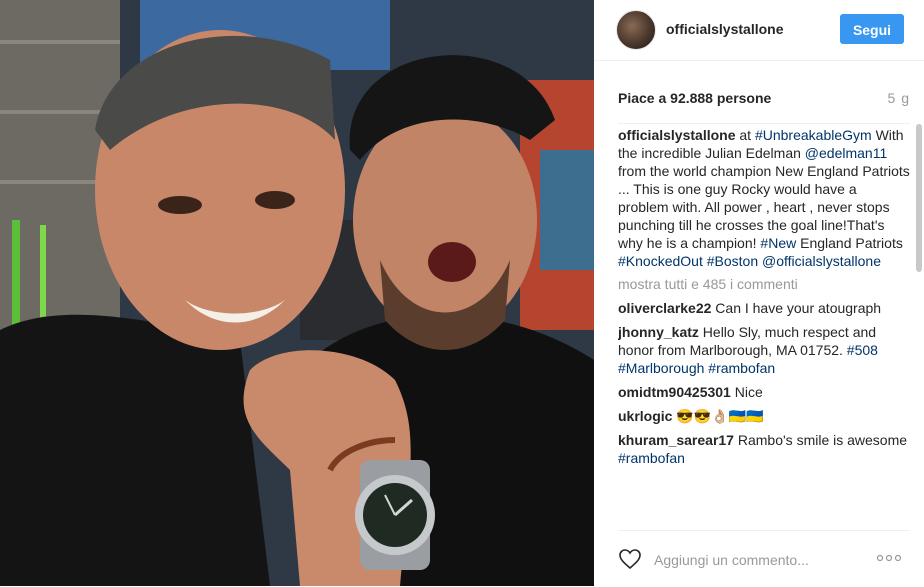 The width and height of the screenshot is (924, 587). I want to click on caption-text-3: England Patriots, so click(851, 243).